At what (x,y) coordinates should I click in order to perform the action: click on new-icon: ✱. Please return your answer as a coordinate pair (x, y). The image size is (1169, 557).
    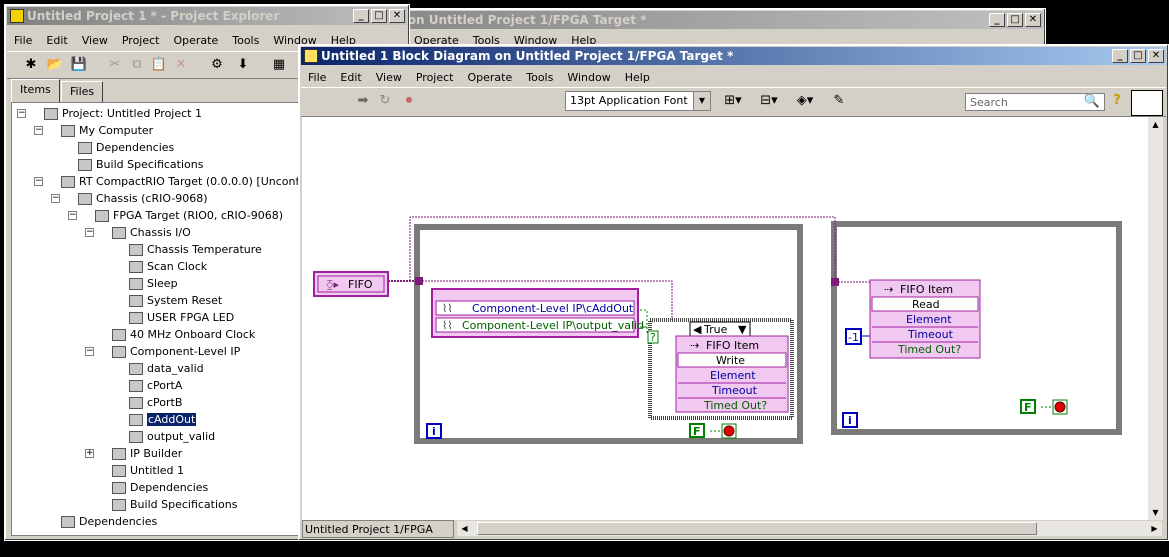
    Looking at the image, I should click on (31, 65).